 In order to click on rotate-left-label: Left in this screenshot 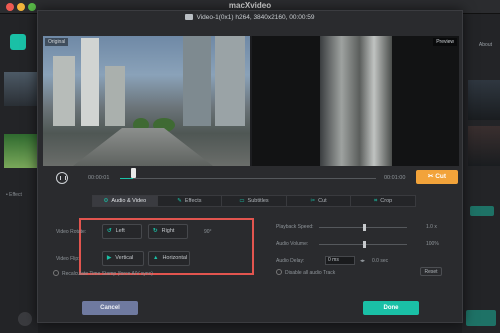, I will do `click(120, 231)`.